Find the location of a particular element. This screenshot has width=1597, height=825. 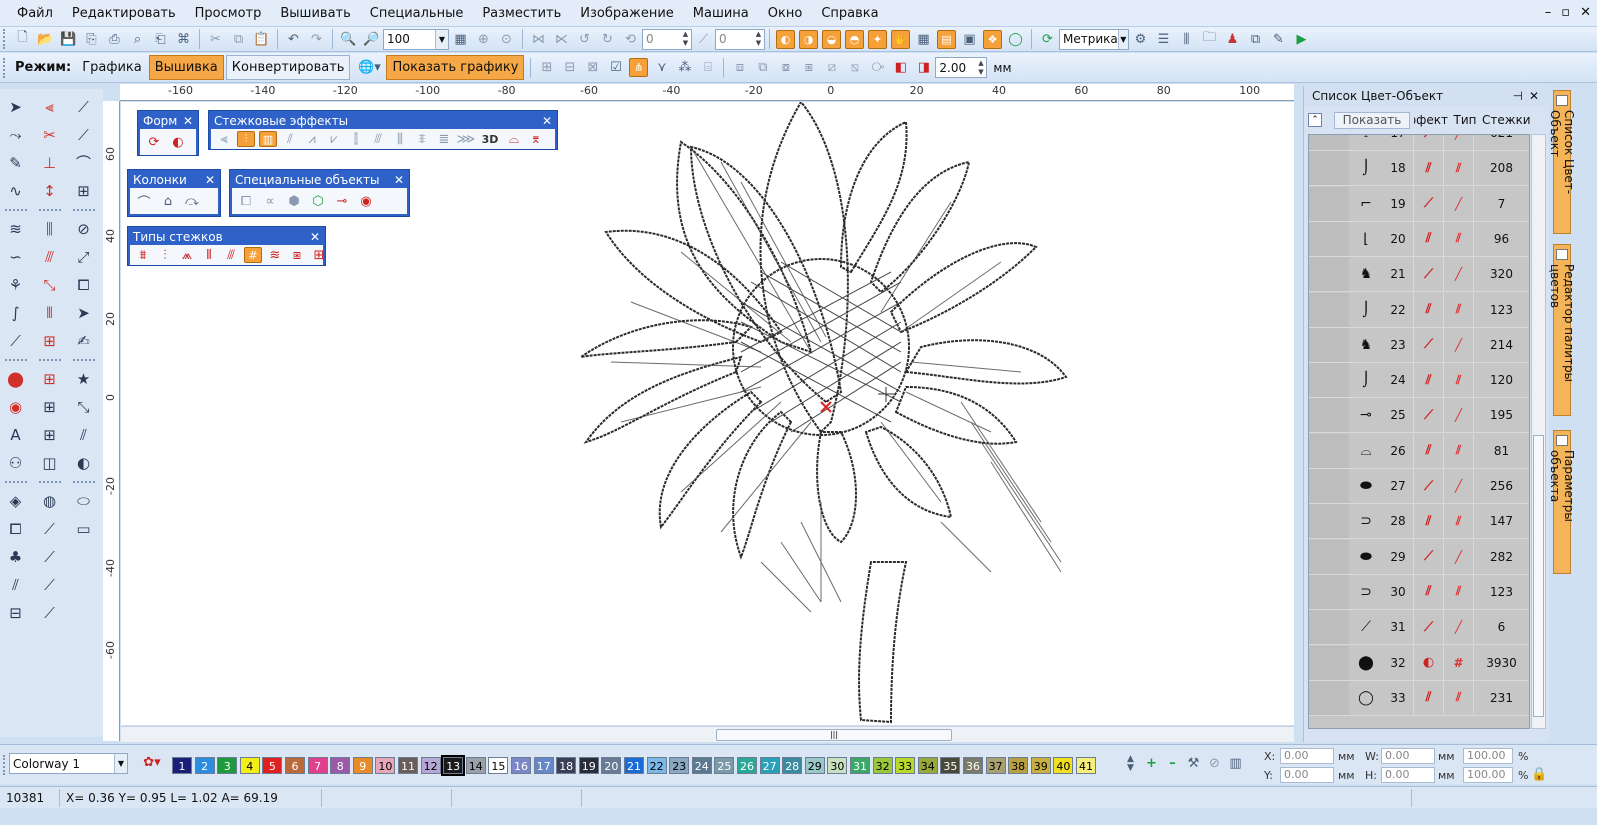

color-swatch-9: 9 is located at coordinates (362, 765).